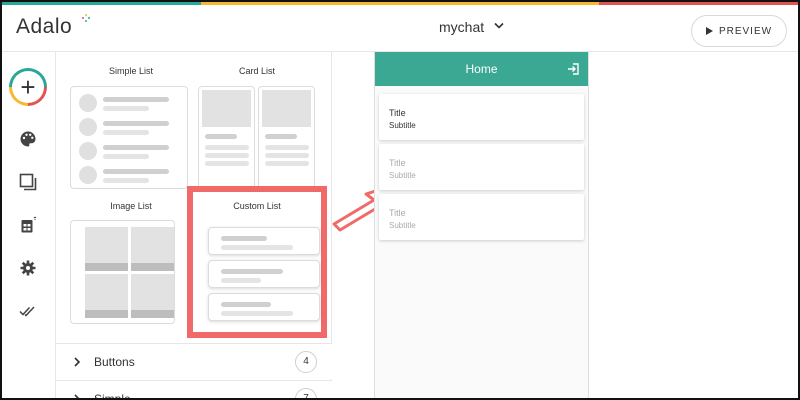 The height and width of the screenshot is (400, 800). What do you see at coordinates (257, 206) in the screenshot?
I see `custom-list-label: Custom List` at bounding box center [257, 206].